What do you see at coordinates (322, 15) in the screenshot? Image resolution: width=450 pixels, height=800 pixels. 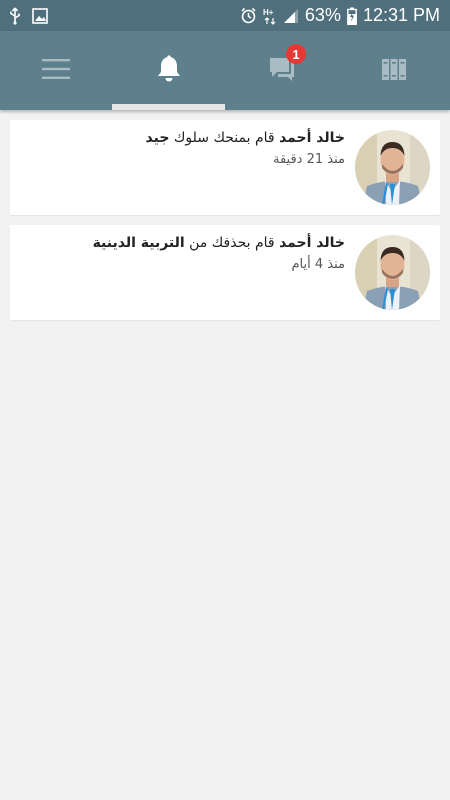 I see `battery-percent: 63%` at bounding box center [322, 15].